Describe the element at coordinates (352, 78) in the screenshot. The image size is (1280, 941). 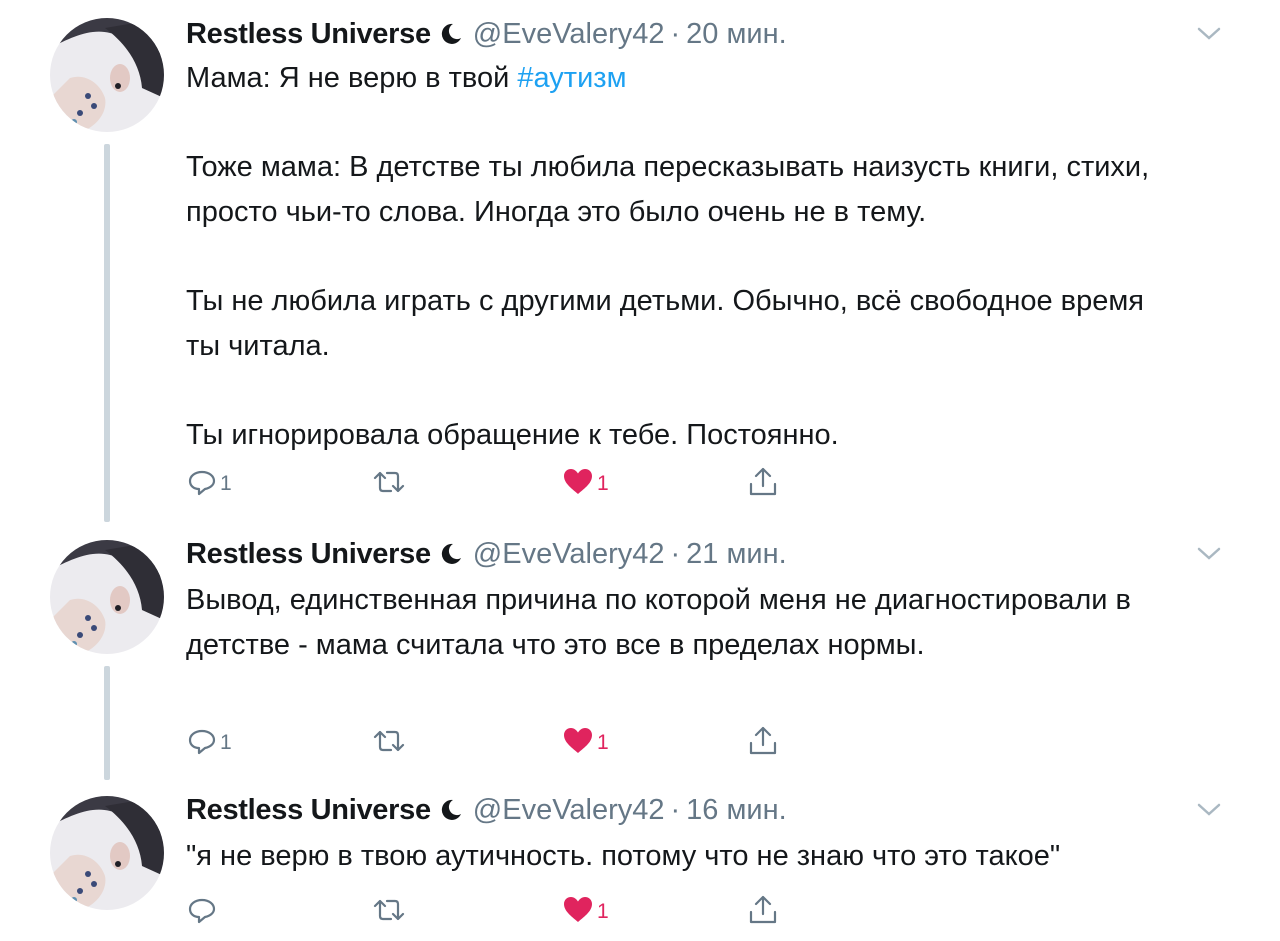
I see `tweet-text-prefix: Мама: Я не верю в твой` at that location.